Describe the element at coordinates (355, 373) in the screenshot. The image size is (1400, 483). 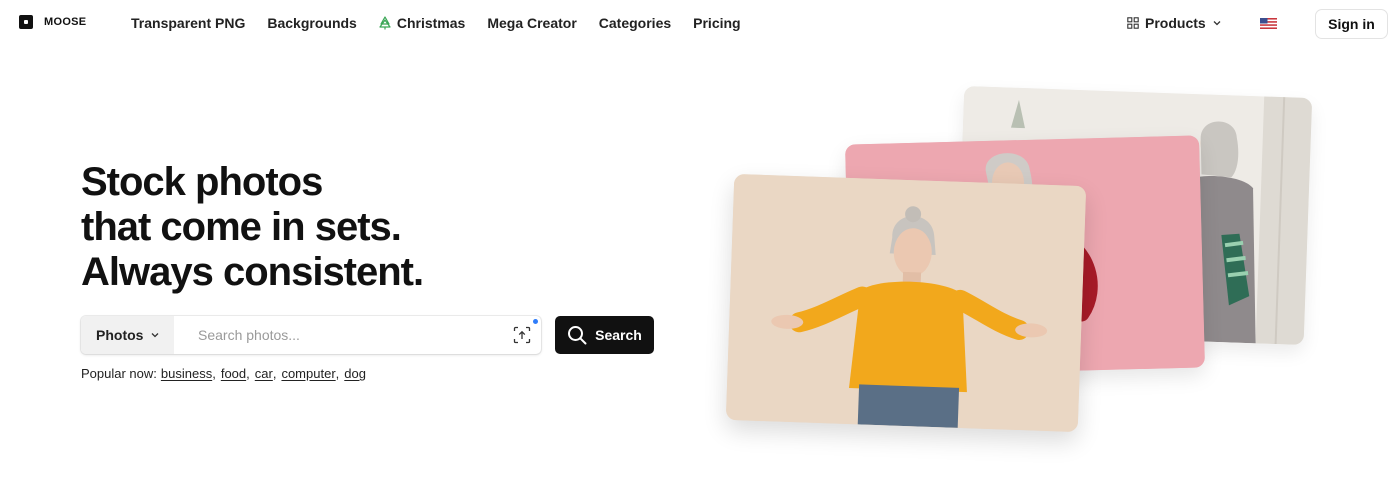
I see `popular-term-dog: dog` at that location.